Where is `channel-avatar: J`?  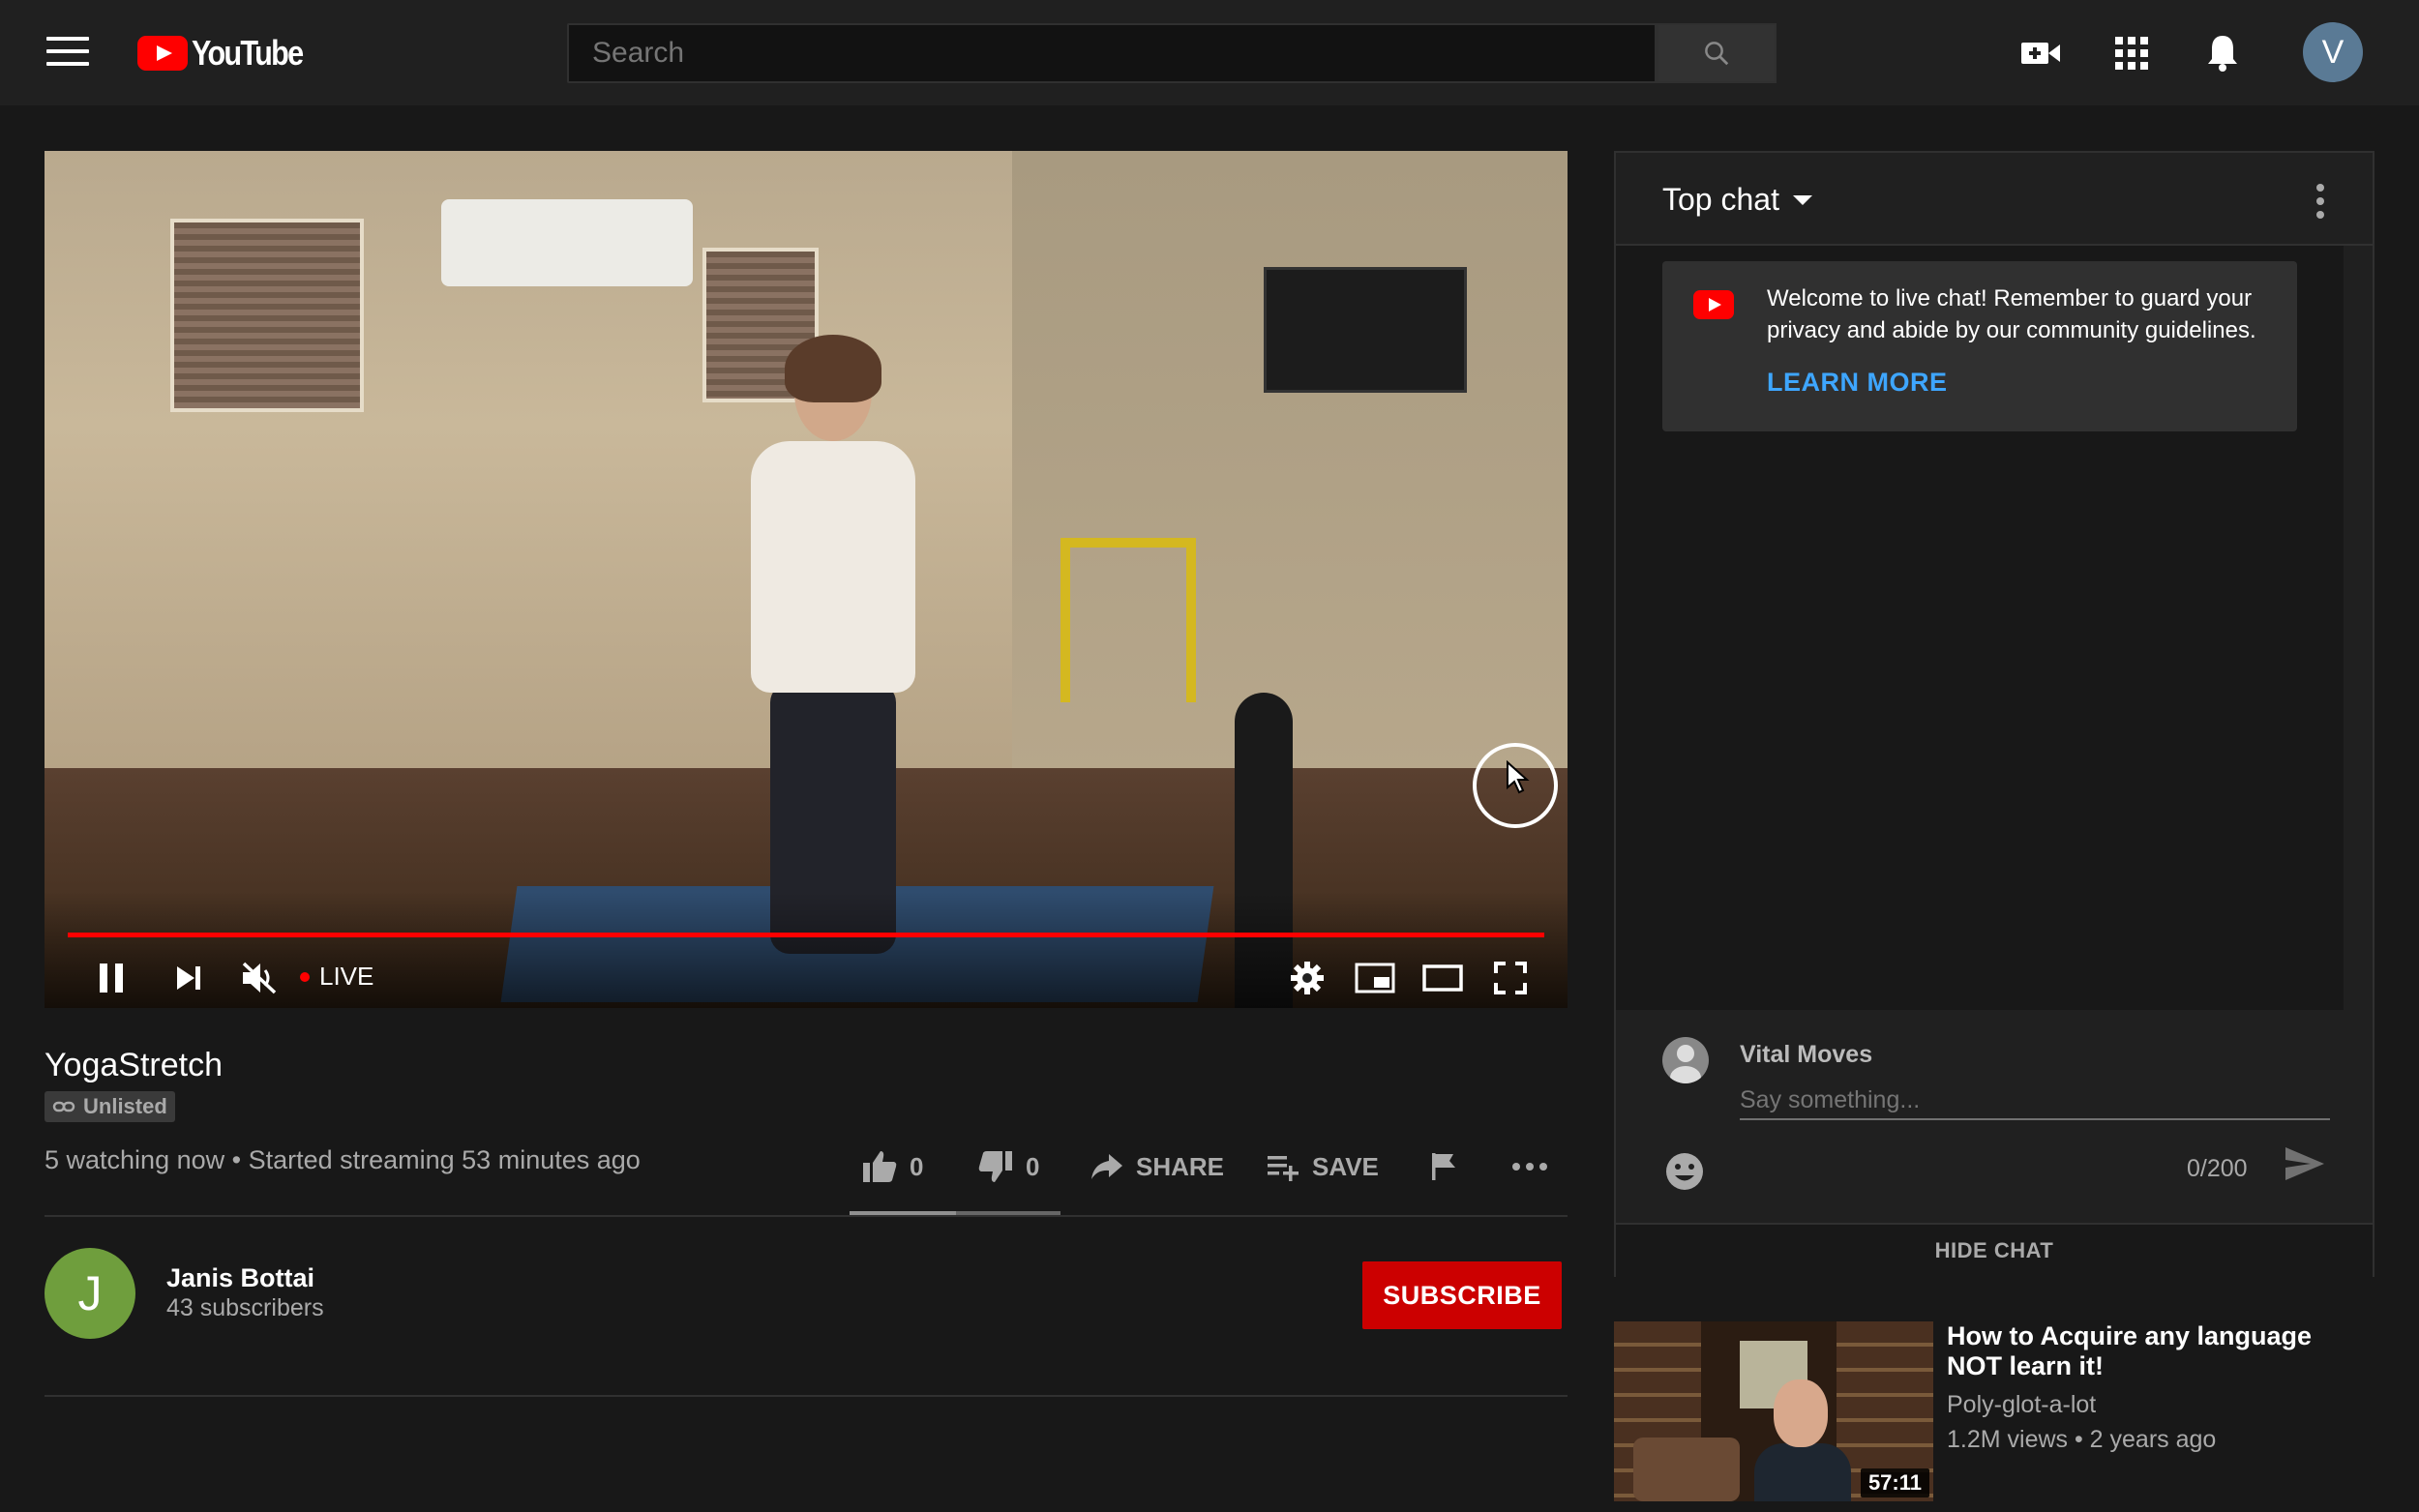
channel-avatar: J is located at coordinates (90, 1294).